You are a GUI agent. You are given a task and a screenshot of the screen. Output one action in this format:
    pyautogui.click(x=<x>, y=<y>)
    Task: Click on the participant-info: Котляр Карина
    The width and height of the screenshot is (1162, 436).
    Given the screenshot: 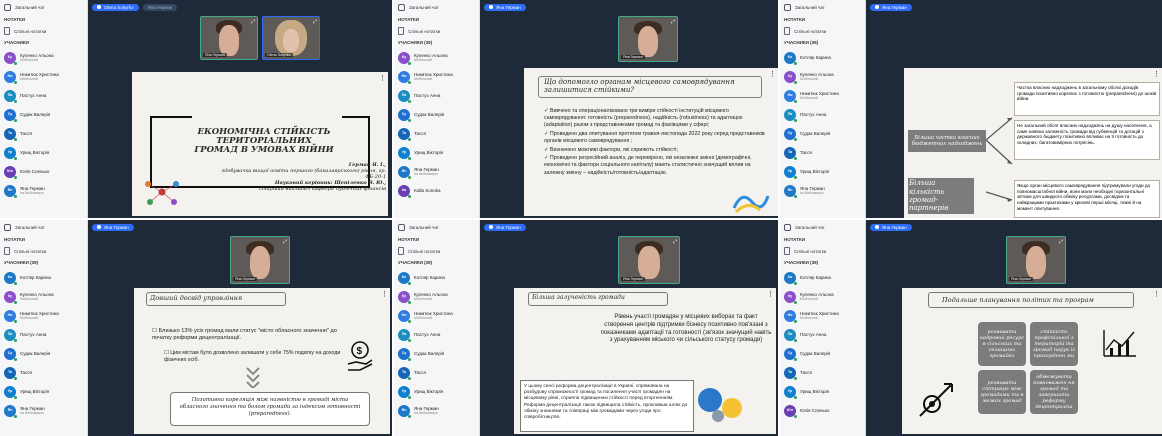 What is the action you would take?
    pyautogui.click(x=35, y=277)
    